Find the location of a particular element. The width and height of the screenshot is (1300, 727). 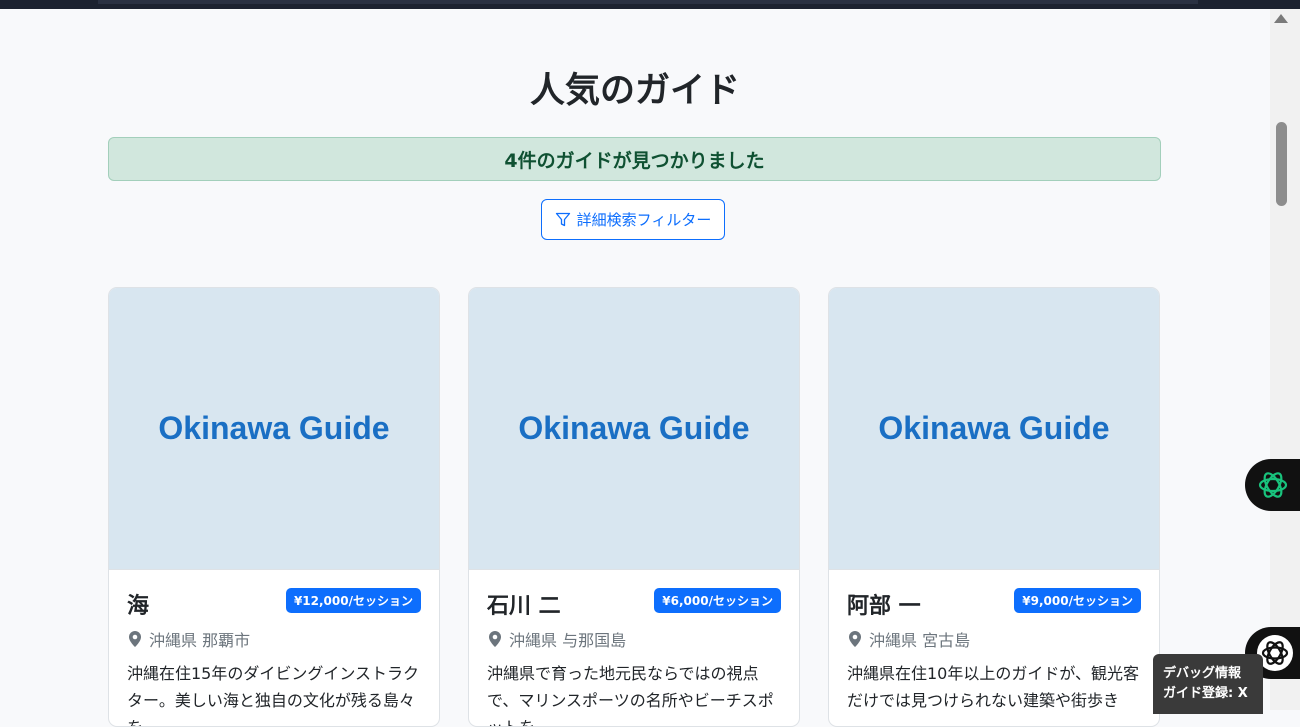

guide-location-text: 沖縄県 那覇市 is located at coordinates (200, 640).